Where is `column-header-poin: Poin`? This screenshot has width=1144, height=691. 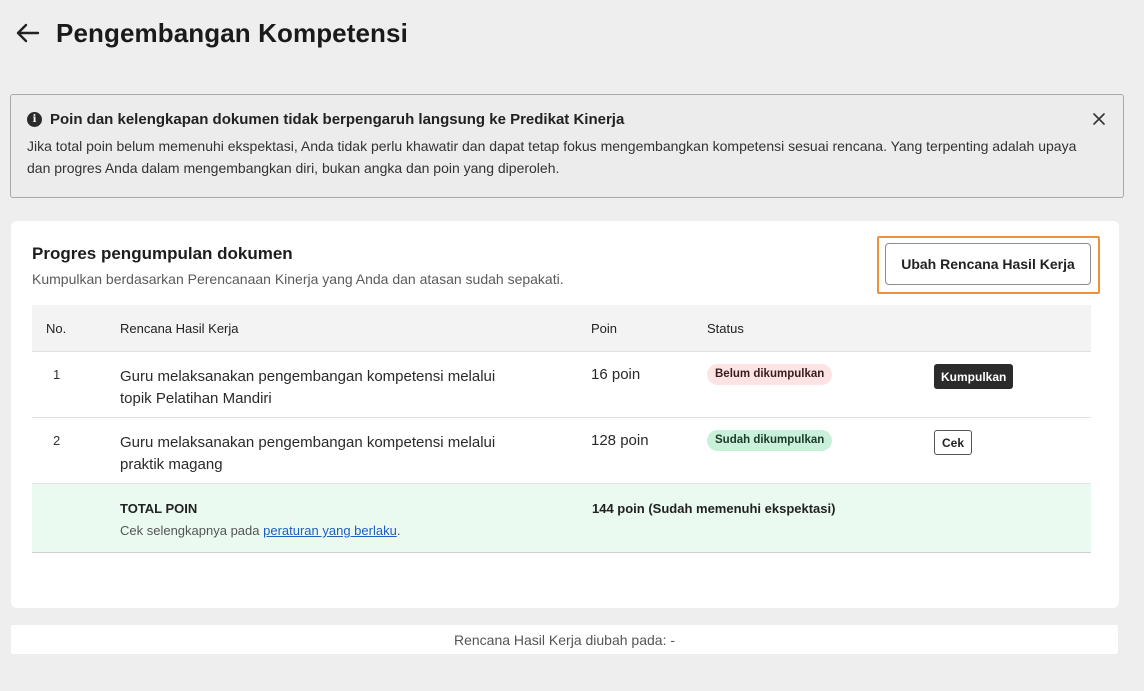 column-header-poin: Poin is located at coordinates (604, 328).